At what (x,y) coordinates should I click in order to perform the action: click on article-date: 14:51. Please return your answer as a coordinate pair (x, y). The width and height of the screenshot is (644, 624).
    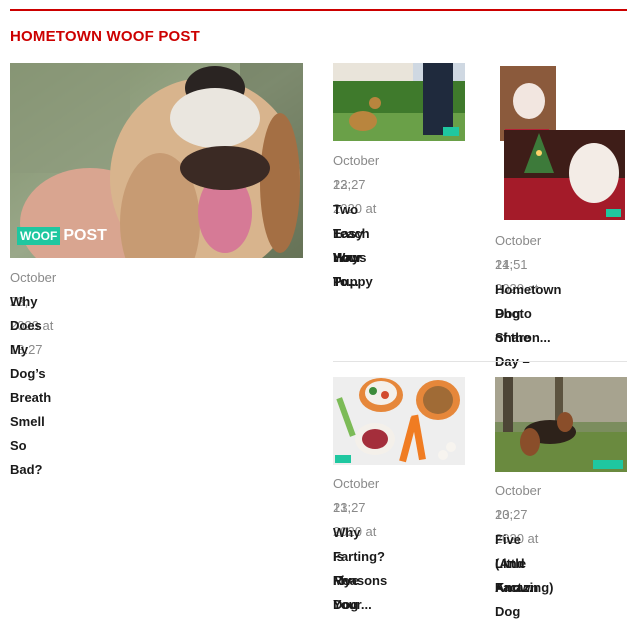
    Looking at the image, I should click on (511, 264).